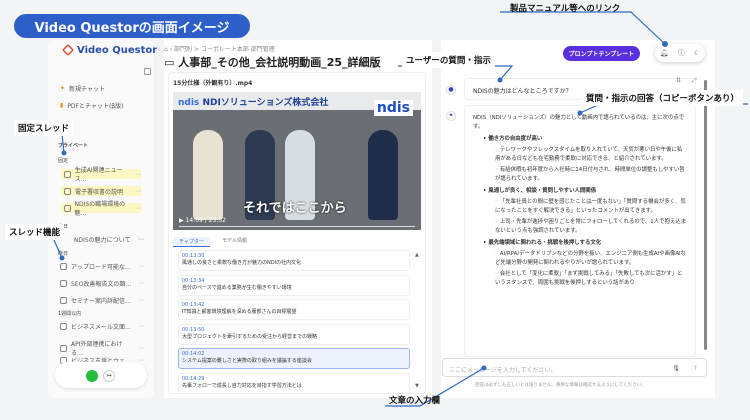 Image resolution: width=750 pixels, height=420 pixels. What do you see at coordinates (663, 98) in the screenshot?
I see `callout-answer: 質問・指示の回答（コピーボタンあり）` at bounding box center [663, 98].